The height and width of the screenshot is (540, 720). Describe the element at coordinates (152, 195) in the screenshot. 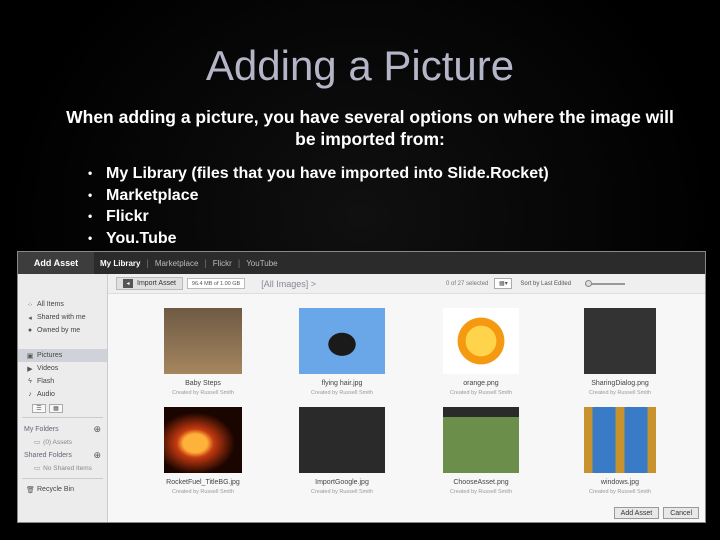

I see `option-label: Marketplace` at that location.